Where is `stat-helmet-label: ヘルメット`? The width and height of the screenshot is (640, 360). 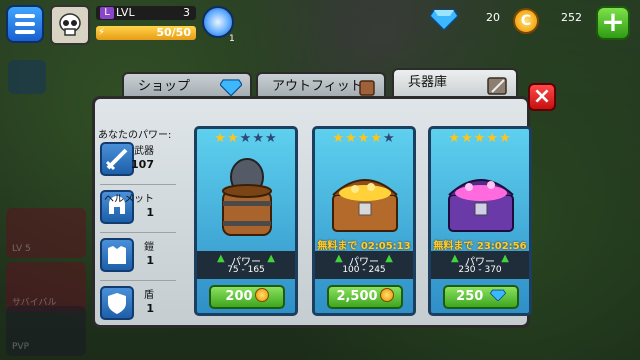 stat-helmet-label: ヘルメット is located at coordinates (129, 199).